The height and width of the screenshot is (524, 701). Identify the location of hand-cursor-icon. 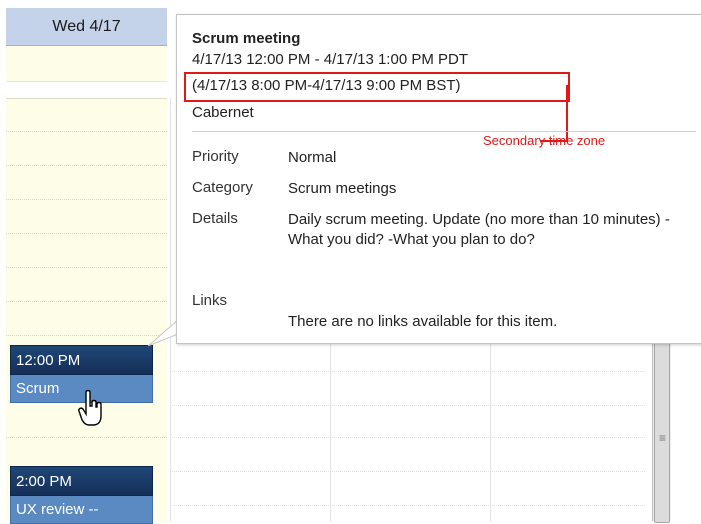
(90, 408).